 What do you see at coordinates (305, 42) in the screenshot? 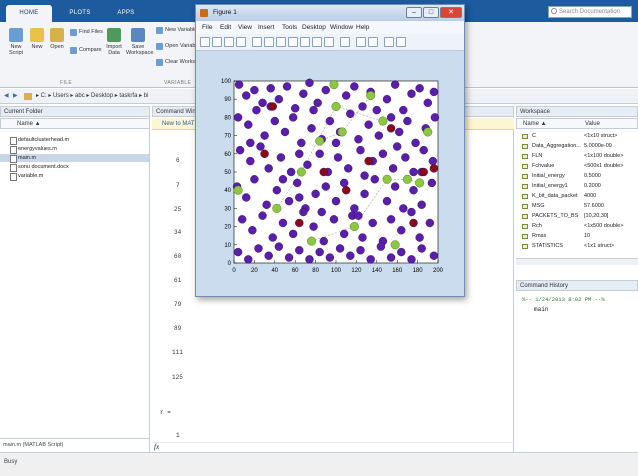
I see `rotate-3d-icon` at bounding box center [305, 42].